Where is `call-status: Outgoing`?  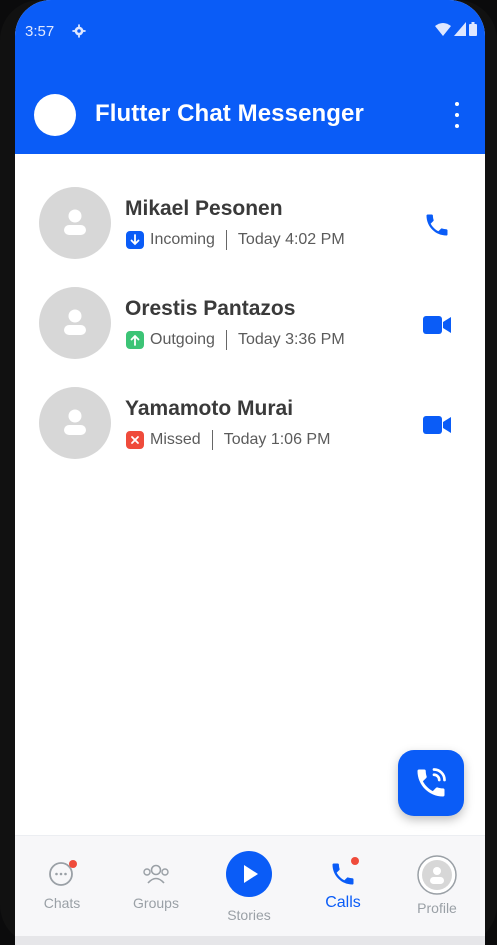 call-status: Outgoing is located at coordinates (182, 339).